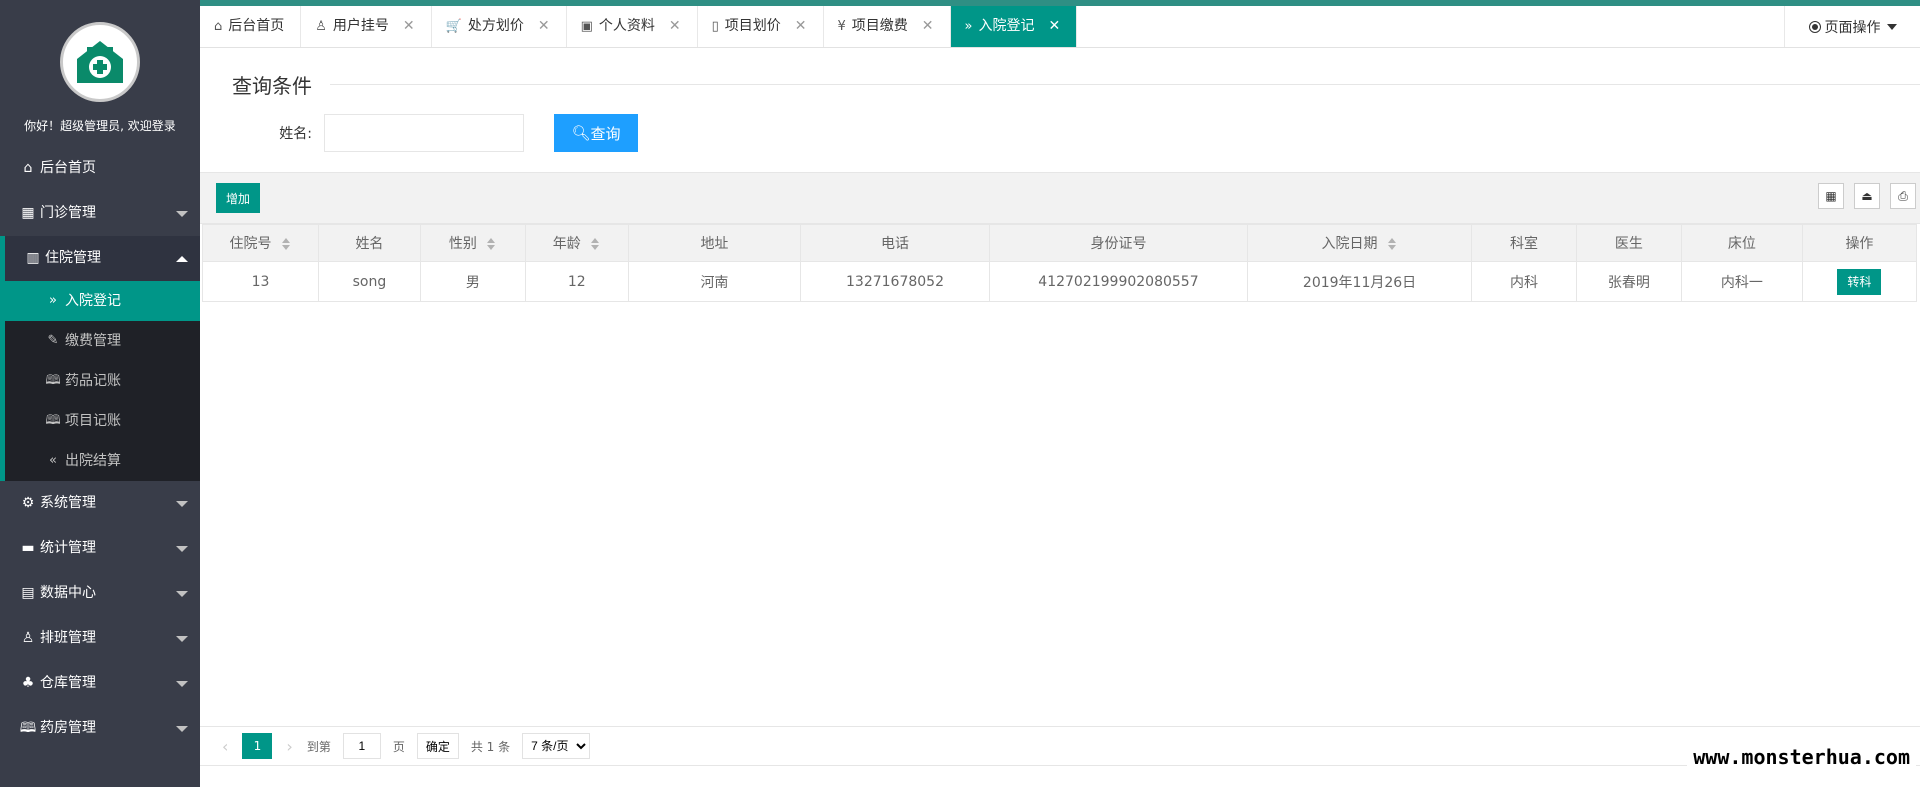  What do you see at coordinates (68, 638) in the screenshot?
I see `sidebar-item-label: 排班管理` at bounding box center [68, 638].